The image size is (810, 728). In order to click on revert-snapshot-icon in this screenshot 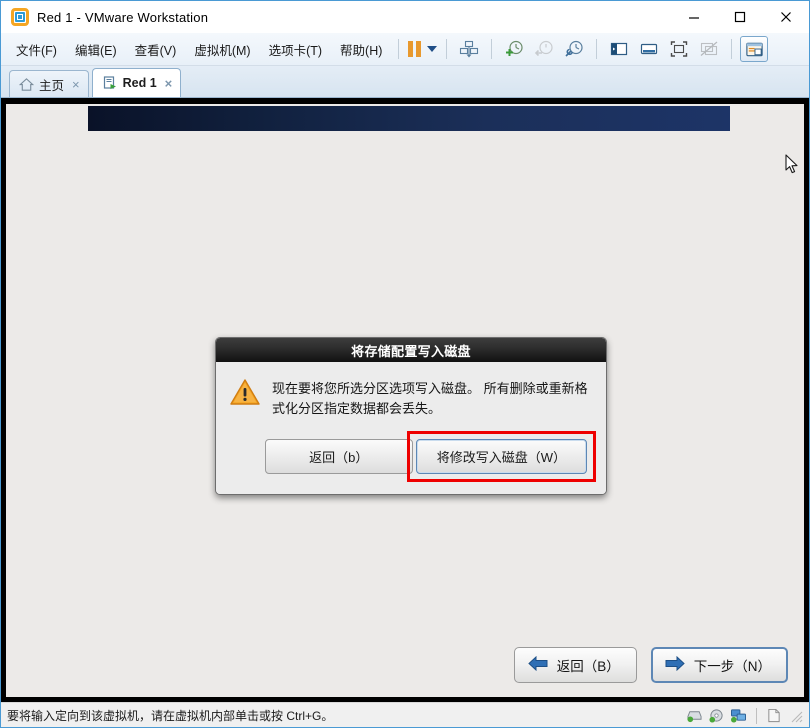, I will do `click(544, 49)`.